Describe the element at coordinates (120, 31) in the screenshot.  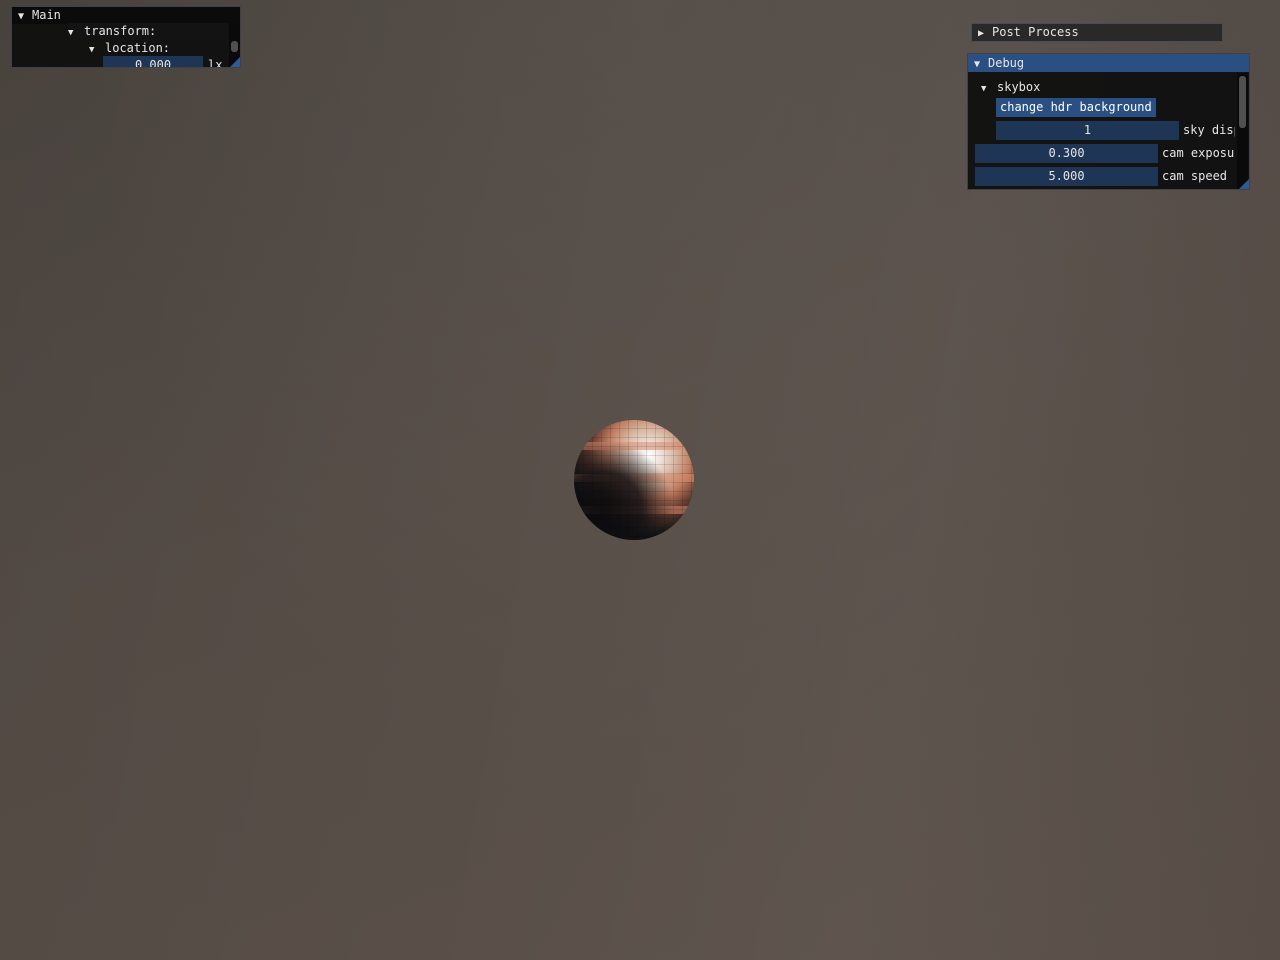
I see `transform-label: transform:` at that location.